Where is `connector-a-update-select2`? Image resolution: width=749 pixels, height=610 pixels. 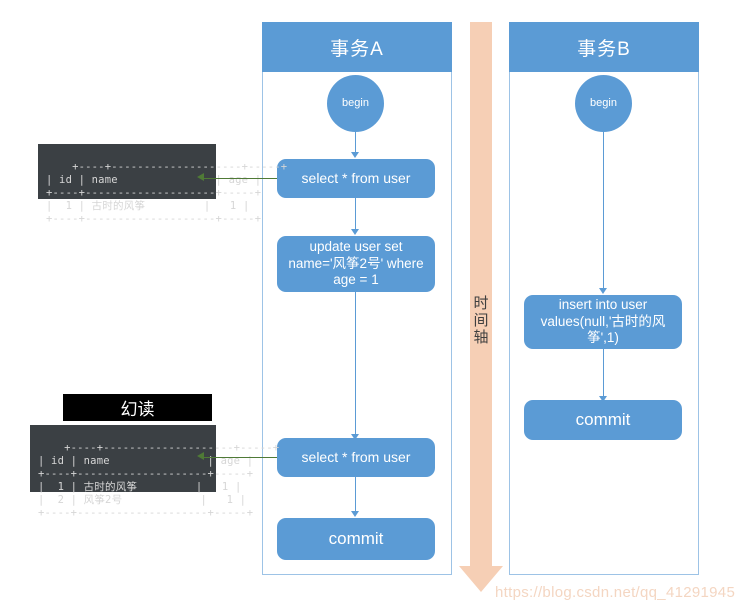 connector-a-update-select2 is located at coordinates (355, 364).